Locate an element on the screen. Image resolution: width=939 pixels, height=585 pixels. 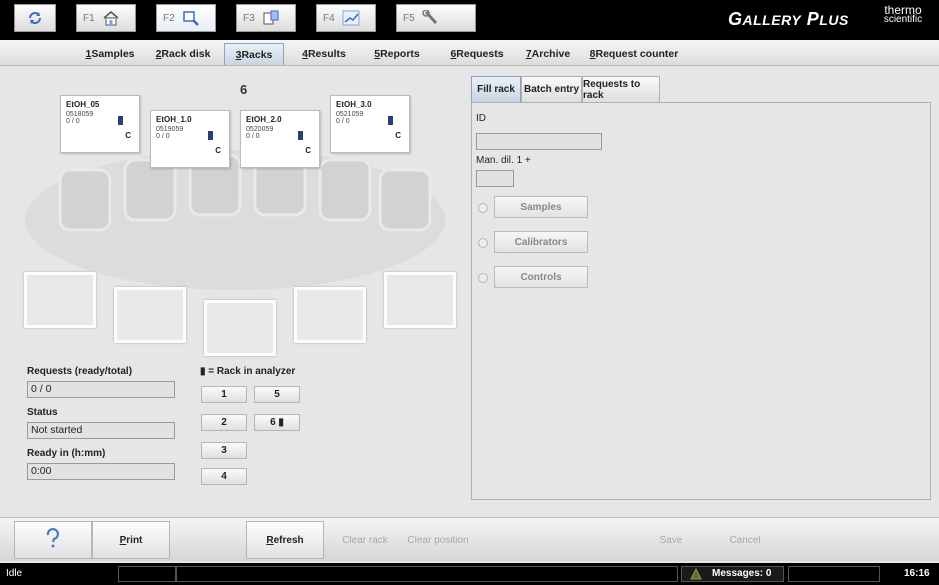
refresh-icon is located at coordinates (35, 18).